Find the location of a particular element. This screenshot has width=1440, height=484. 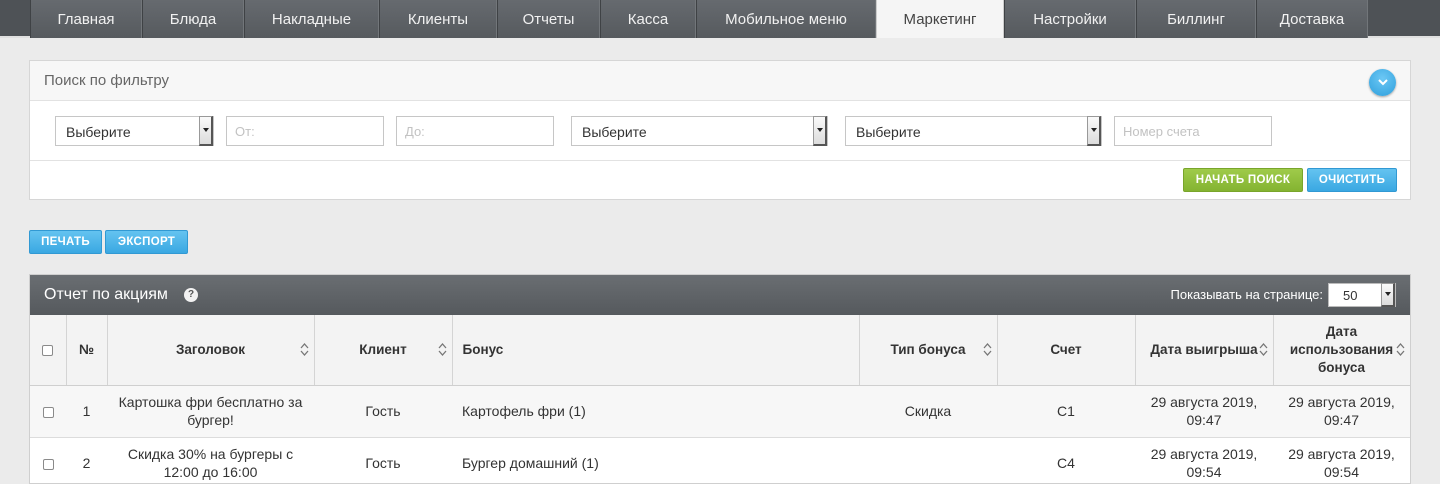

date-to-input is located at coordinates (475, 131).